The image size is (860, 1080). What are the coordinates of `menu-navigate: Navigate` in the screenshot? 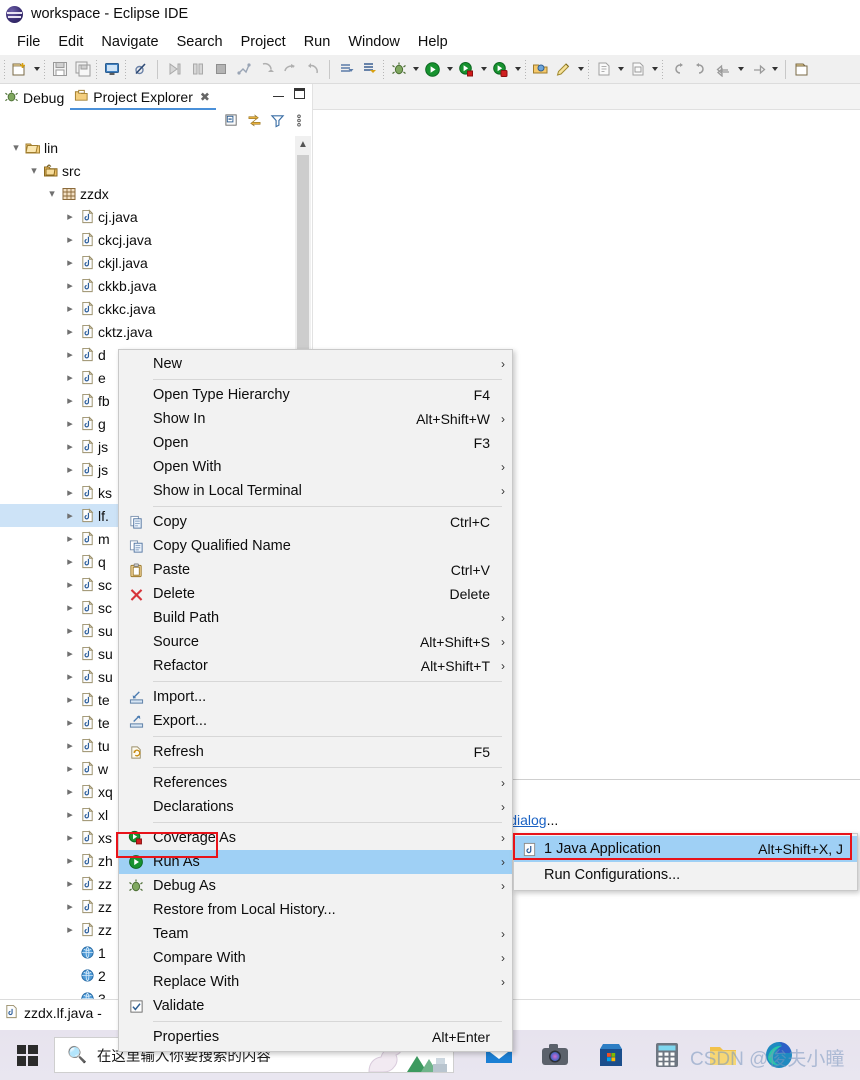 It's located at (129, 42).